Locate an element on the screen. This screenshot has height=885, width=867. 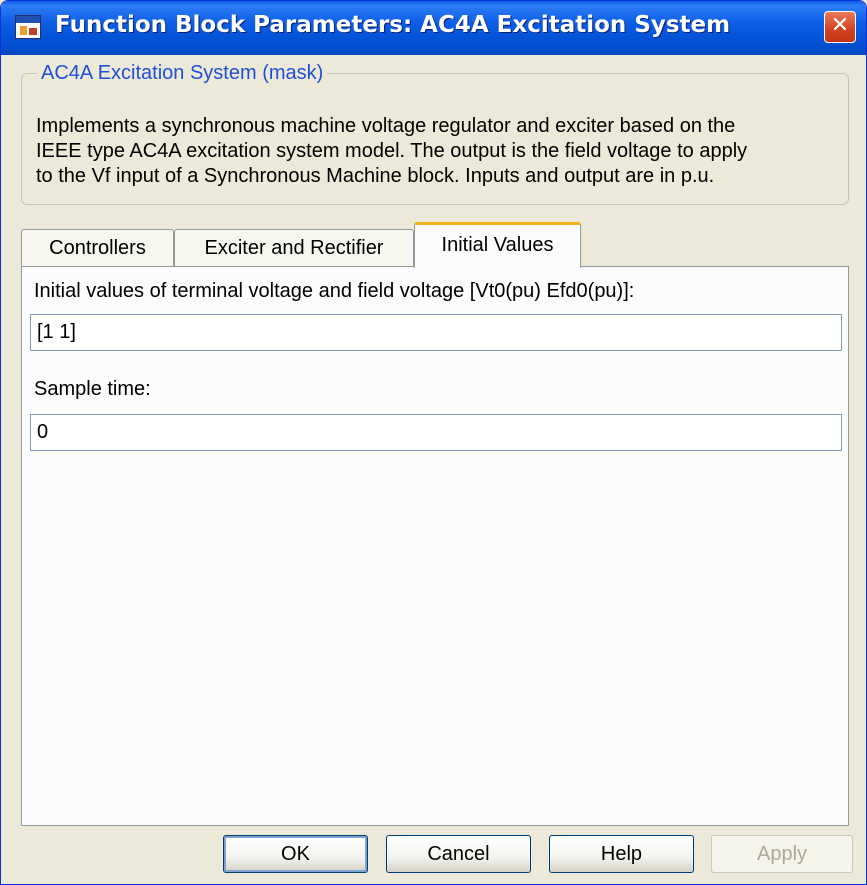
ok-button: OK is located at coordinates (295, 854).